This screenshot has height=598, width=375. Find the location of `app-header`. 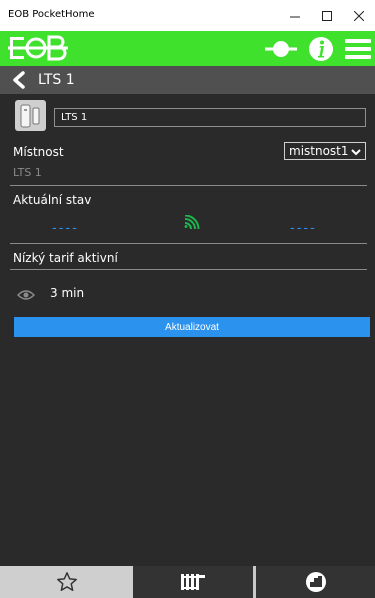

app-header is located at coordinates (187, 48).